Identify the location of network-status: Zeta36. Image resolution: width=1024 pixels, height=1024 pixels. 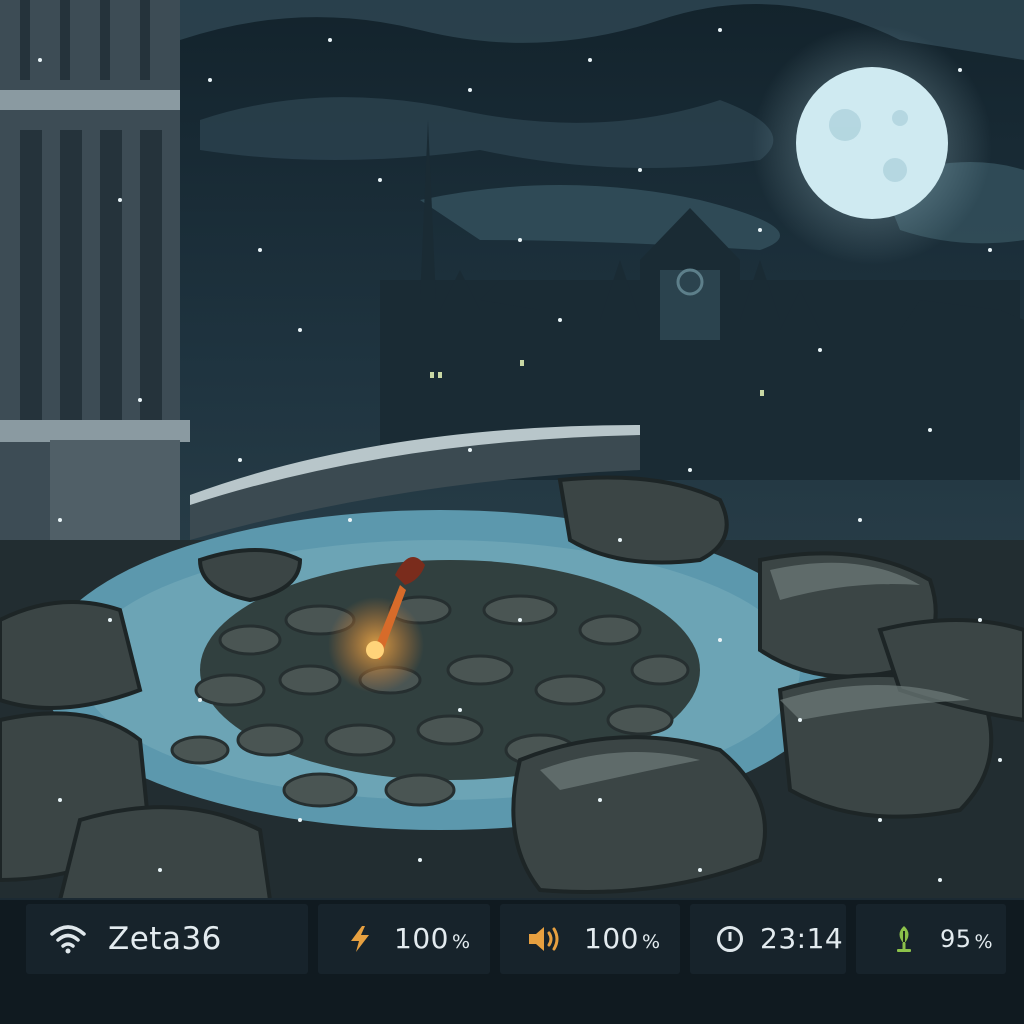
(167, 939).